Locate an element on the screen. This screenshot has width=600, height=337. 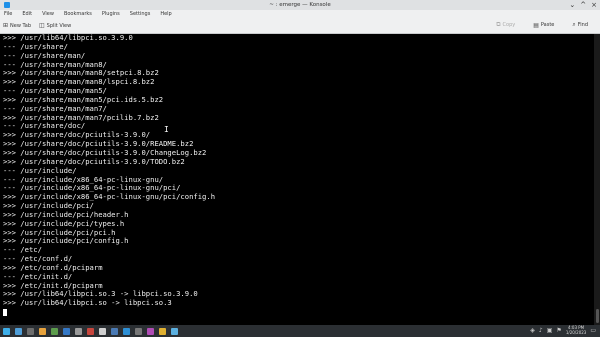
menu-help: Help is located at coordinates (165, 14).